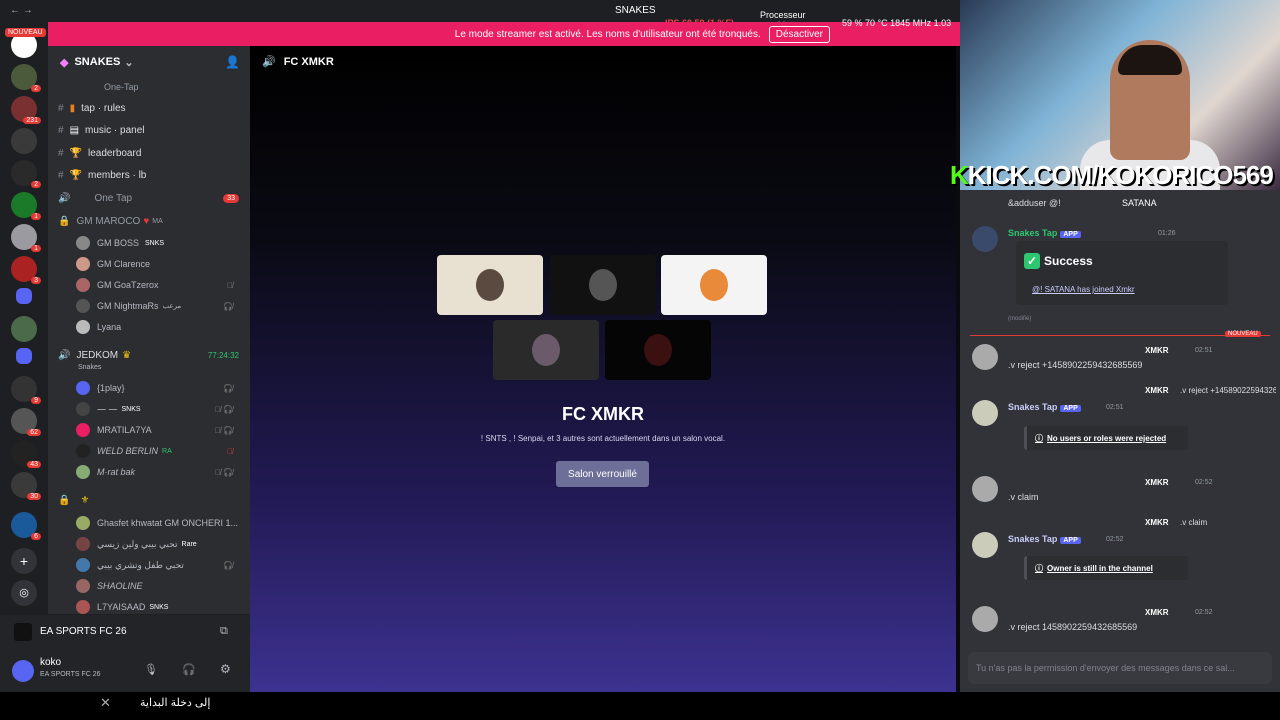  I want to click on voice-member: SHAOLINE, so click(158, 586).